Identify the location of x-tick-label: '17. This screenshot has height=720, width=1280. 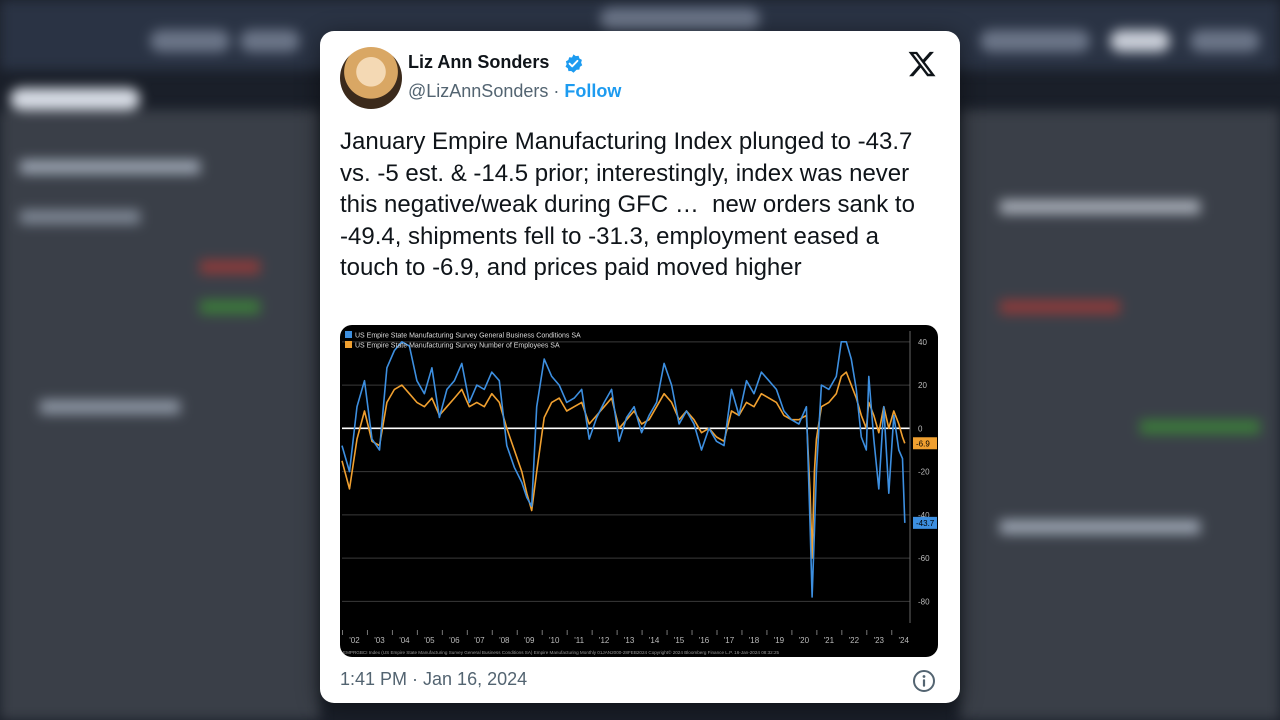
(729, 640).